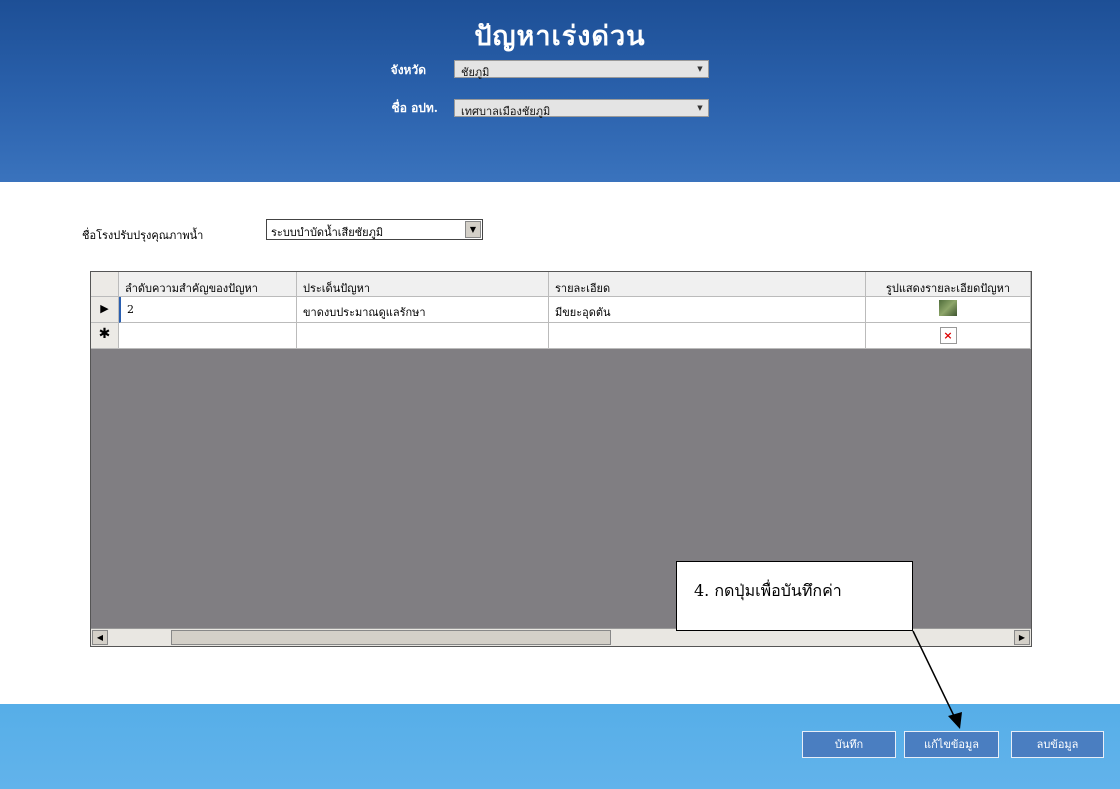 This screenshot has width=1120, height=789. Describe the element at coordinates (937, 679) in the screenshot. I see `callout-arrow-icon` at that location.